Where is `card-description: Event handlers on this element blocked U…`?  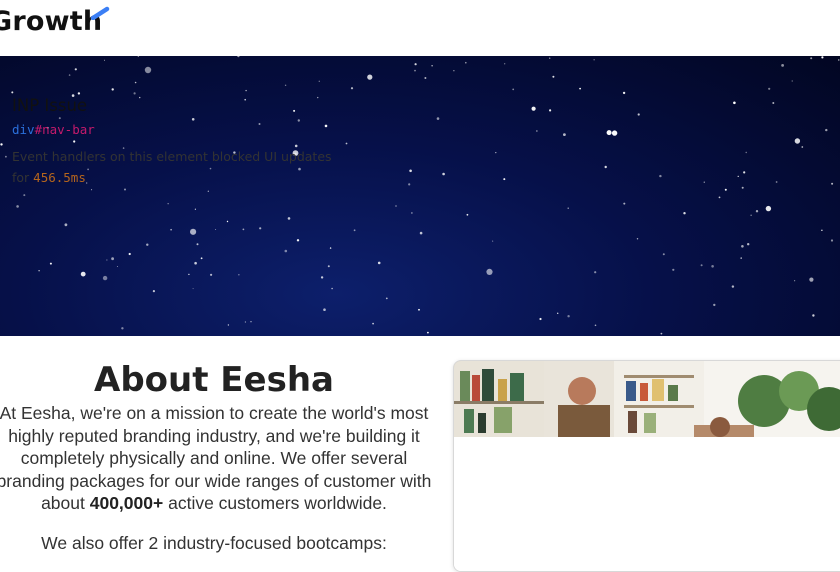 card-description: Event handlers on this element blocked U… is located at coordinates (182, 167).